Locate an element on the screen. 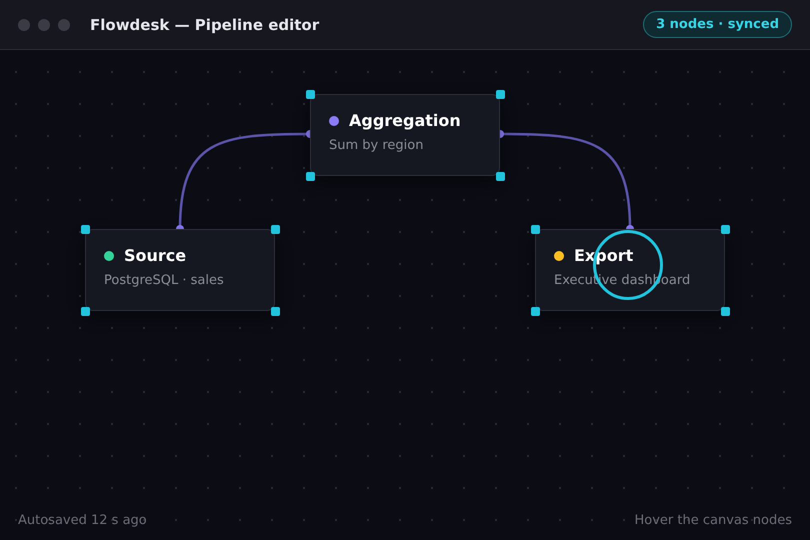  node-subtitle: Sum by region is located at coordinates (376, 145).